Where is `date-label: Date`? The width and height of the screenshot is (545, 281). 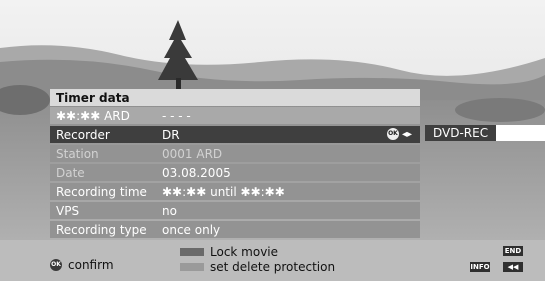 date-label: Date is located at coordinates (70, 172).